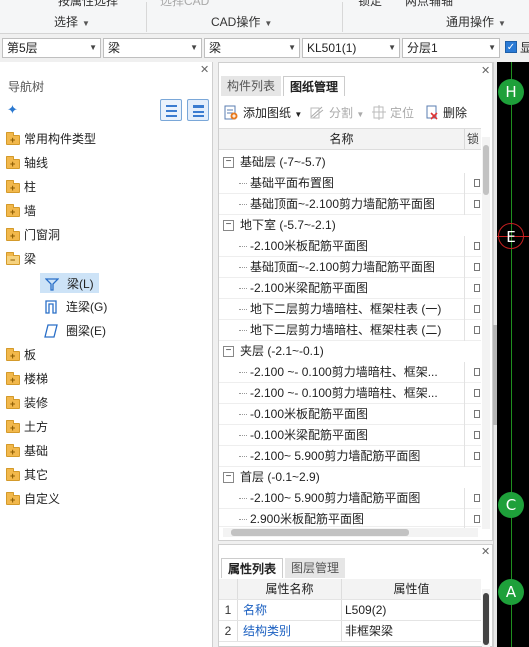  I want to click on ribbon-group-select: 选择 ▼, so click(72, 21).